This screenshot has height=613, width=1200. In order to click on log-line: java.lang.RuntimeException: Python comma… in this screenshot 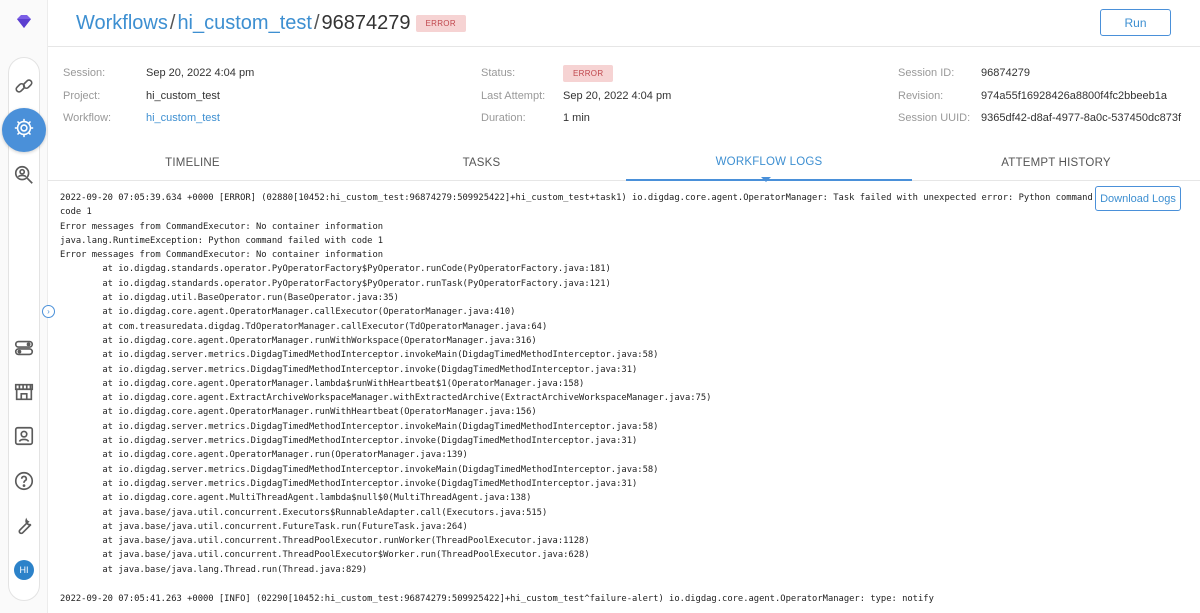, I will do `click(222, 240)`.